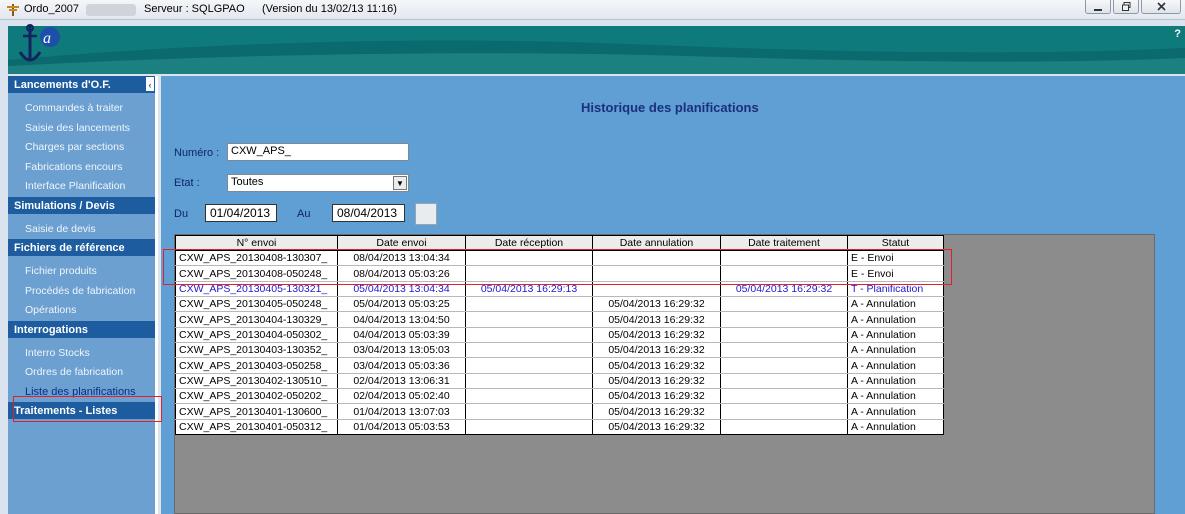  Describe the element at coordinates (304, 214) in the screenshot. I see `au-label: Au` at that location.